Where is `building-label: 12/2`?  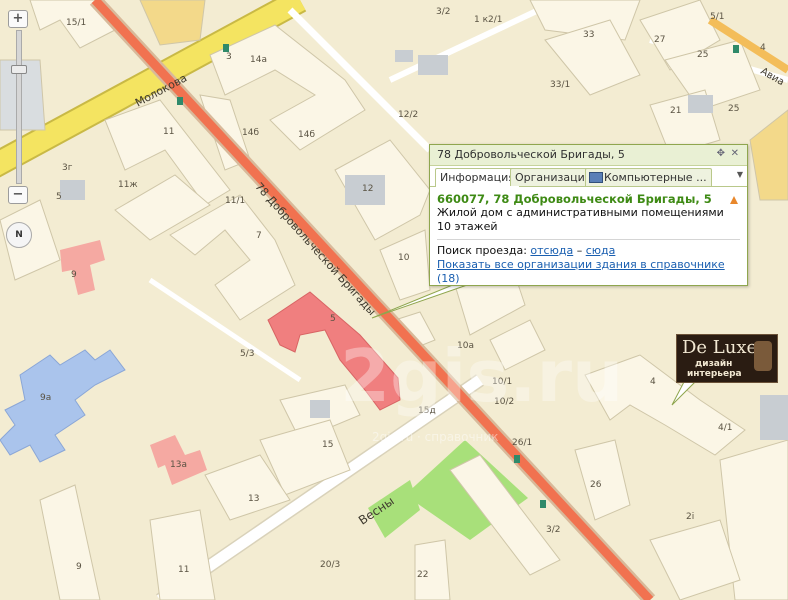 building-label: 12/2 is located at coordinates (408, 115).